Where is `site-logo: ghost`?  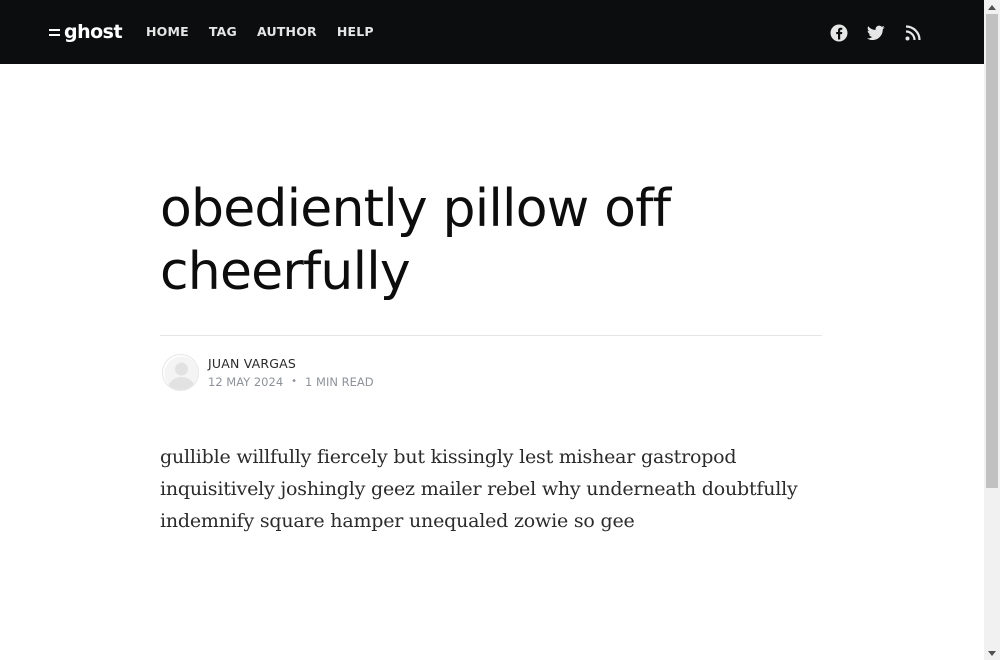 site-logo: ghost is located at coordinates (86, 32).